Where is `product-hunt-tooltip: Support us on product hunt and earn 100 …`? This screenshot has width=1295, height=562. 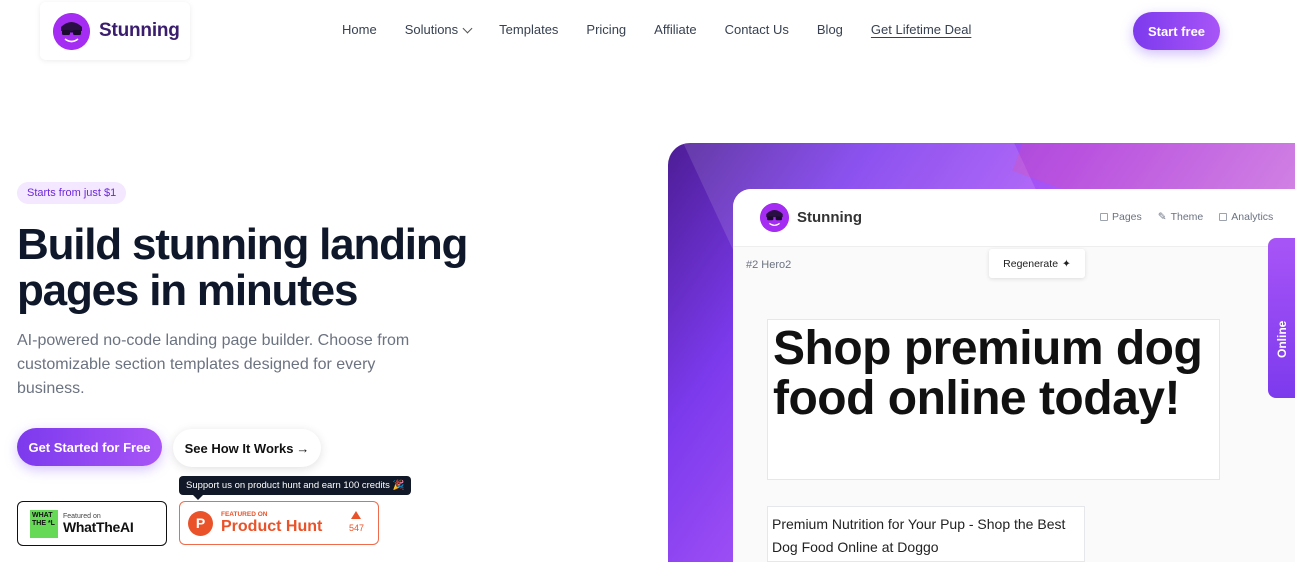
product-hunt-tooltip: Support us on product hunt and earn 100 … is located at coordinates (295, 488).